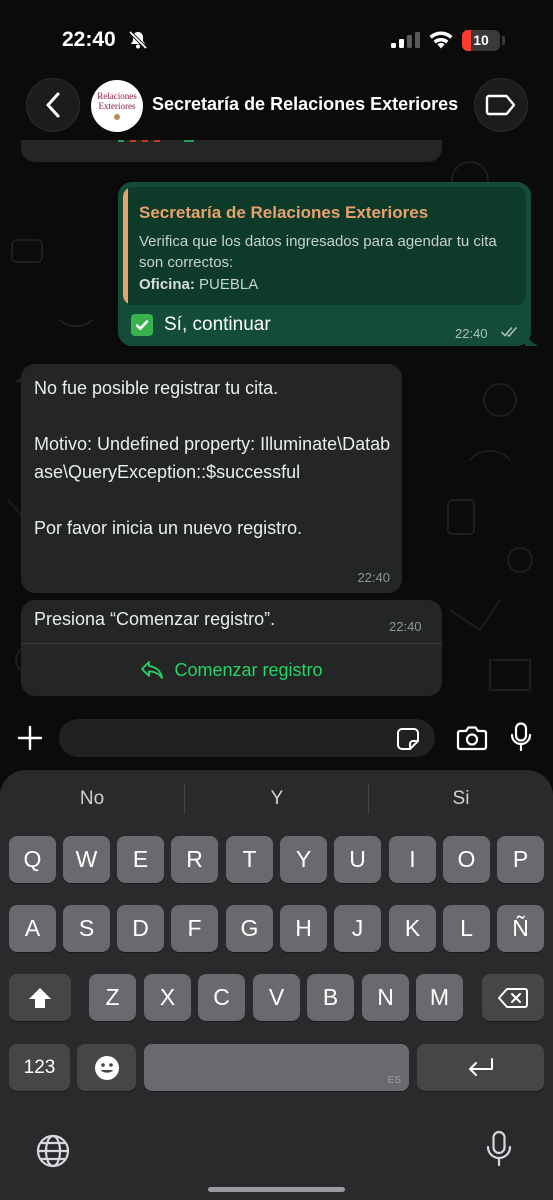  I want to click on space-key: ES, so click(276, 1067).